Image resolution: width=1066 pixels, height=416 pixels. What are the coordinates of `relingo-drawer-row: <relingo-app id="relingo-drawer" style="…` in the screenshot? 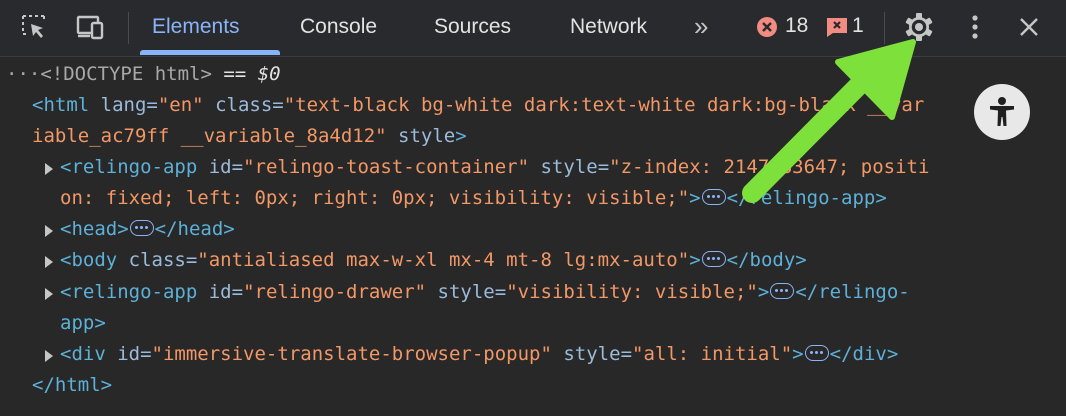 It's located at (485, 292).